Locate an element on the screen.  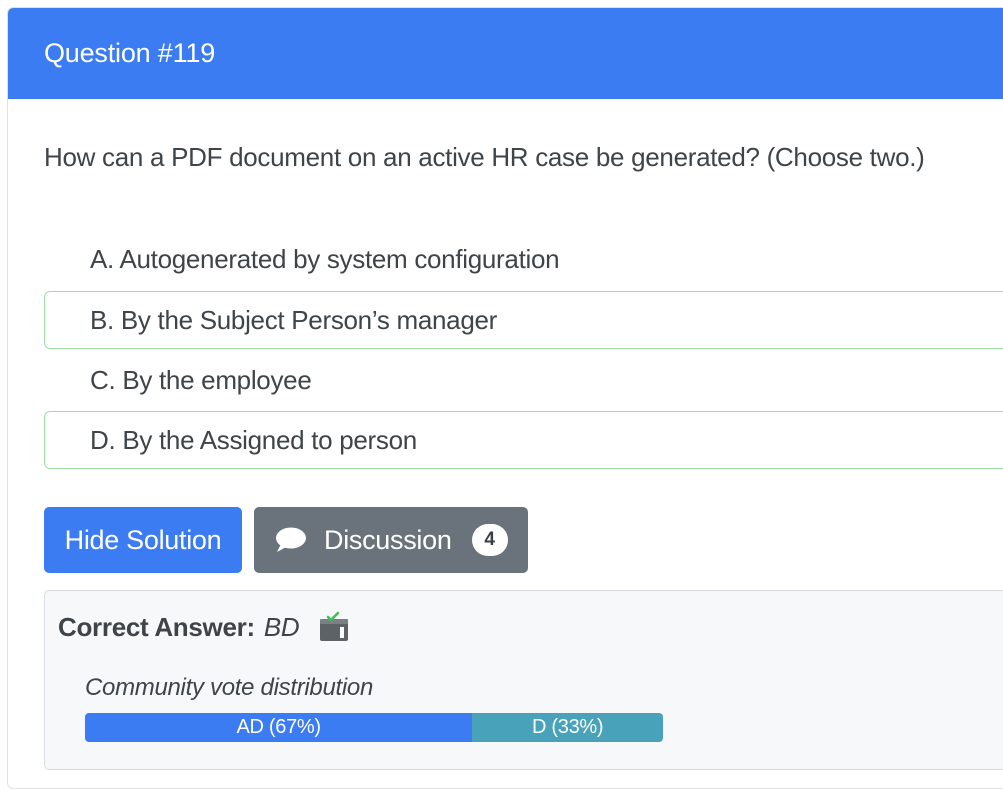
hide-solution-label: Hide Solution is located at coordinates (143, 539).